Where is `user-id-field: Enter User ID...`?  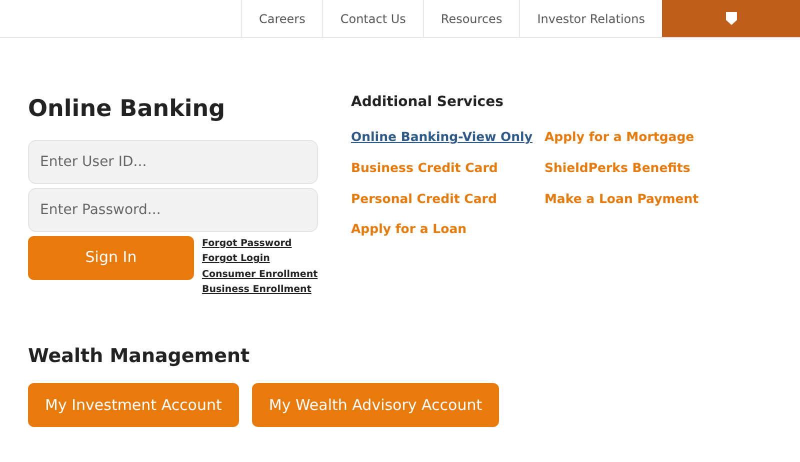
user-id-field: Enter User ID... is located at coordinates (173, 162).